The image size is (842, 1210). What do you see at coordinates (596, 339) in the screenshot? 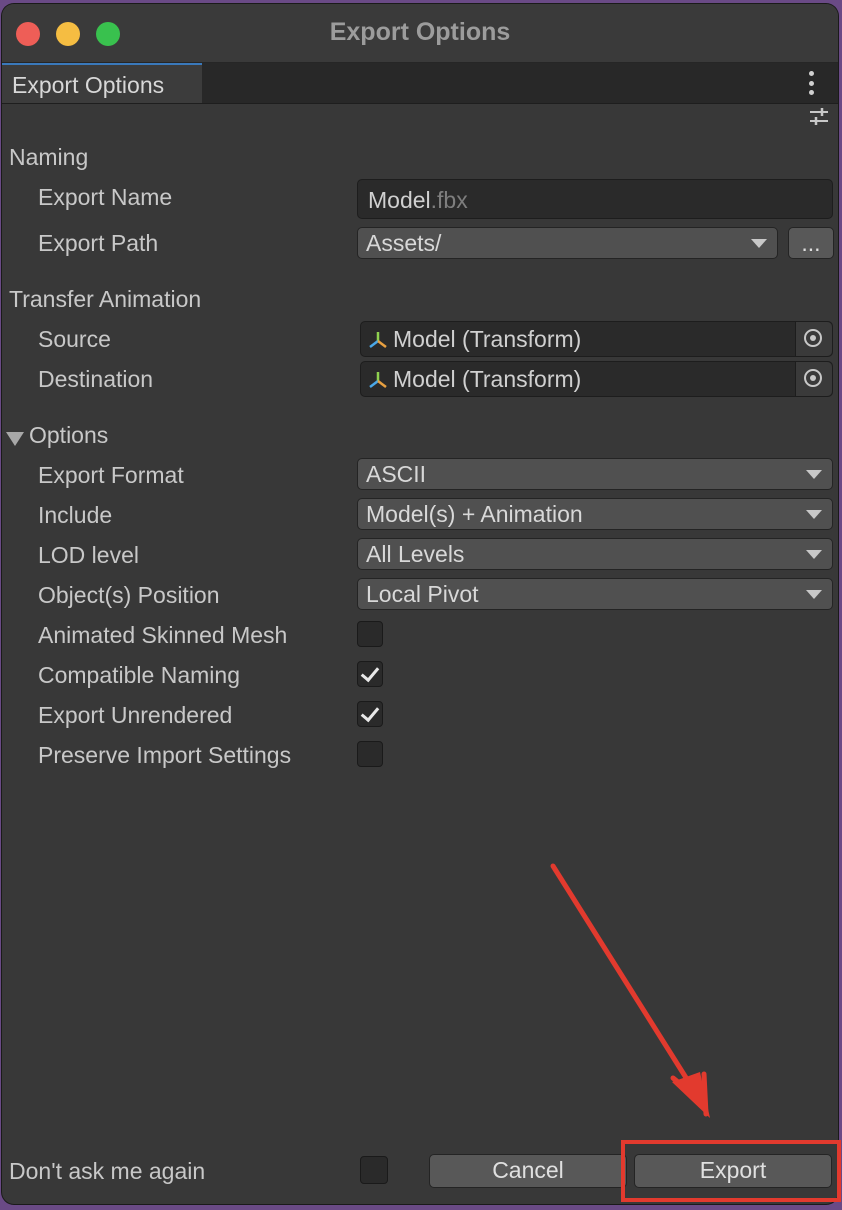
I see `source-object-field: Model (Transform)` at bounding box center [596, 339].